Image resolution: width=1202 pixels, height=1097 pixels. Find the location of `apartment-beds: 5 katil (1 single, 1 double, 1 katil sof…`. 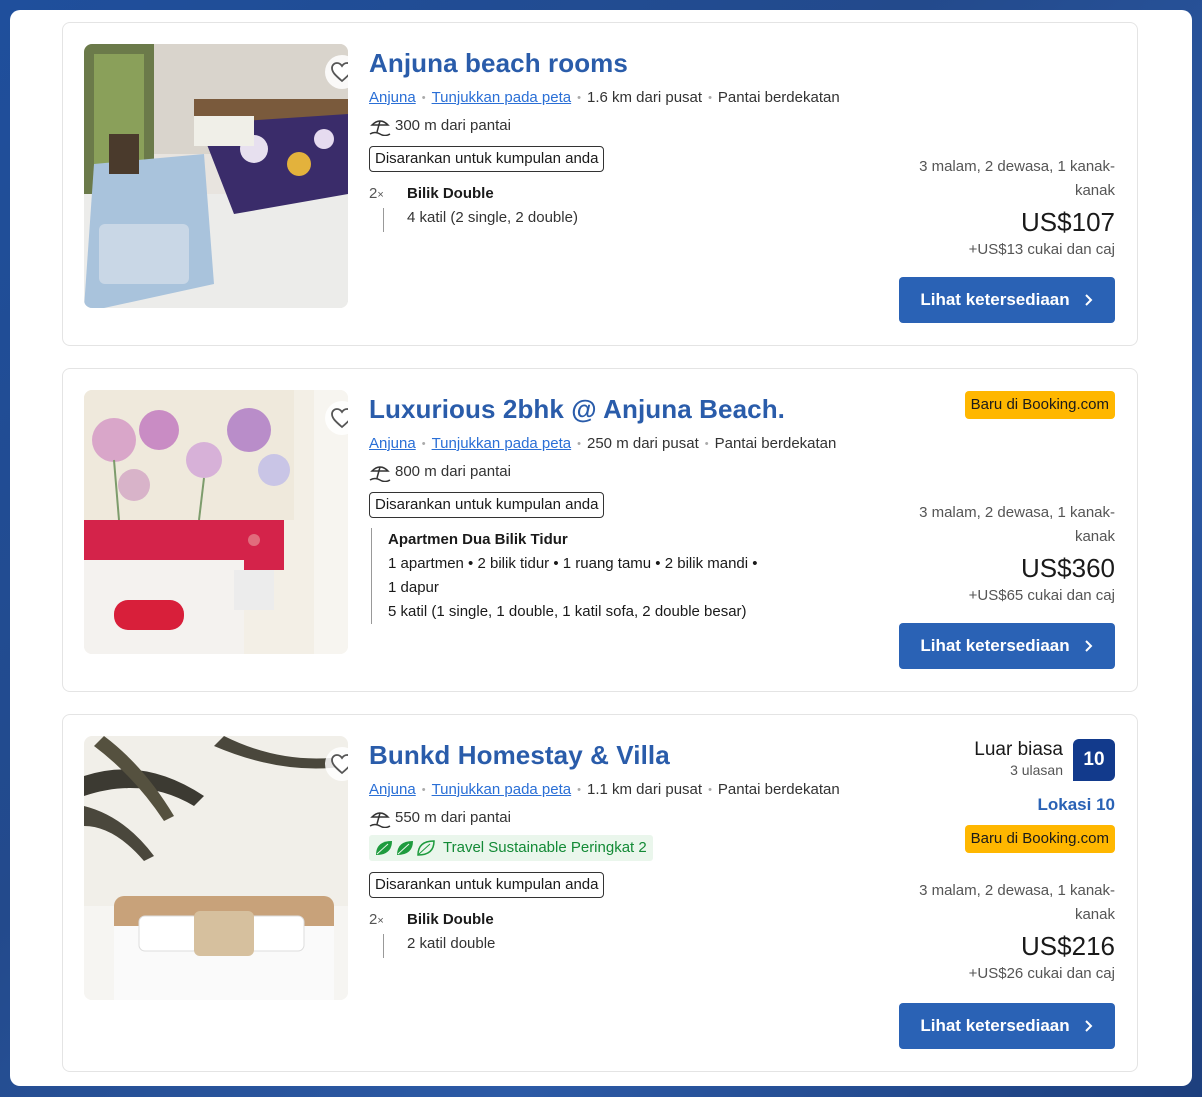

apartment-beds: 5 katil (1 single, 1 double, 1 katil sof… is located at coordinates (567, 612).